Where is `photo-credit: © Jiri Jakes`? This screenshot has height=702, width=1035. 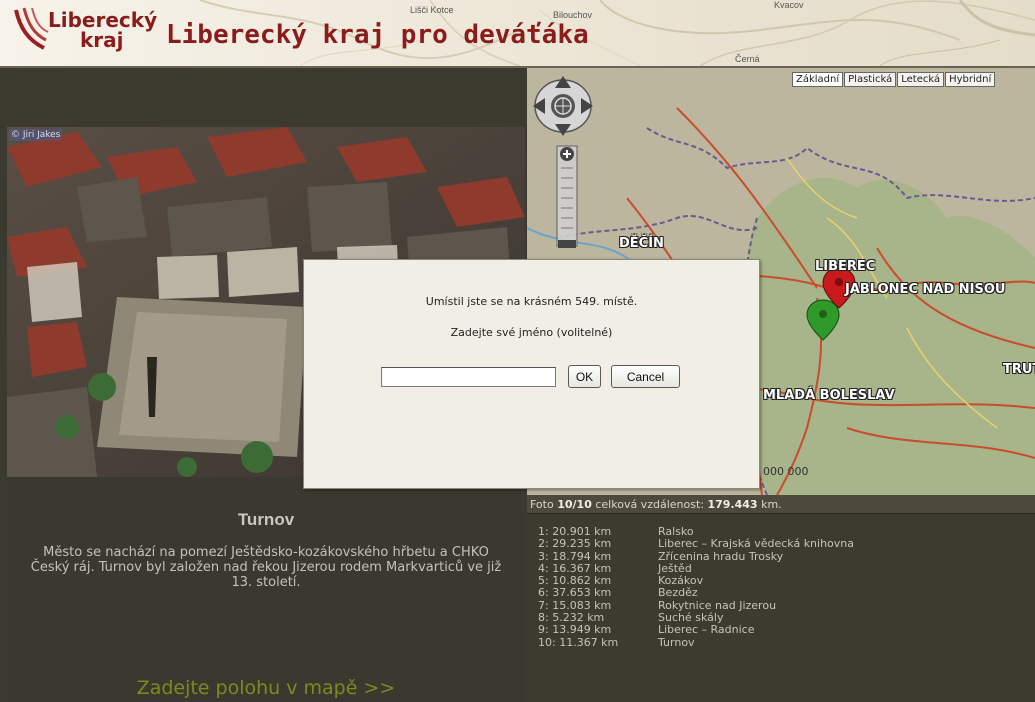
photo-credit: © Jiri Jakes is located at coordinates (36, 135).